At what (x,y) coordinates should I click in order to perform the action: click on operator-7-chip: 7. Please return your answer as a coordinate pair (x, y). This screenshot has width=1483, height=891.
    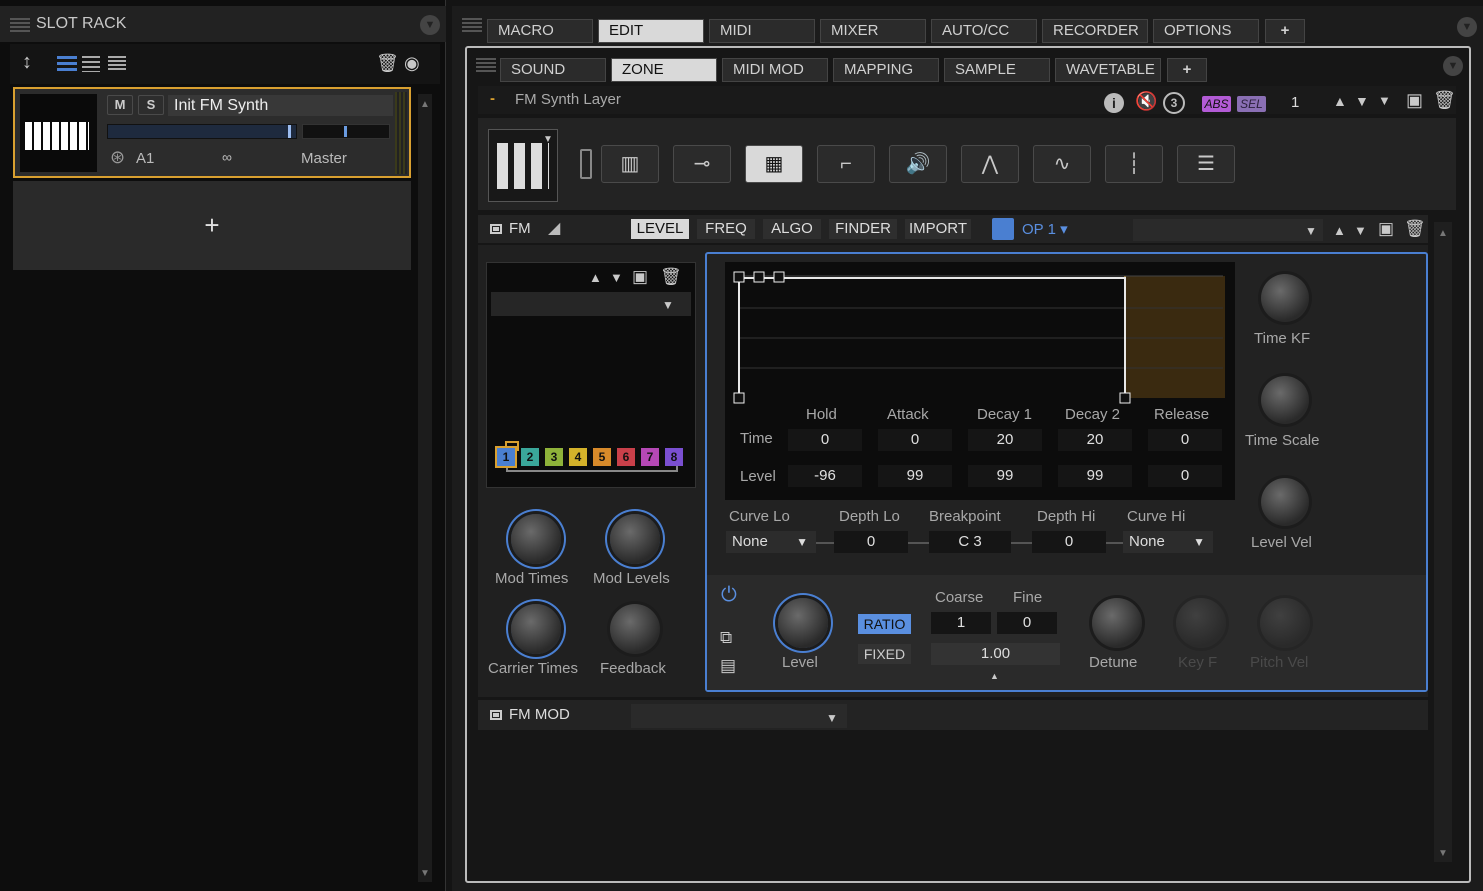
    Looking at the image, I should click on (650, 457).